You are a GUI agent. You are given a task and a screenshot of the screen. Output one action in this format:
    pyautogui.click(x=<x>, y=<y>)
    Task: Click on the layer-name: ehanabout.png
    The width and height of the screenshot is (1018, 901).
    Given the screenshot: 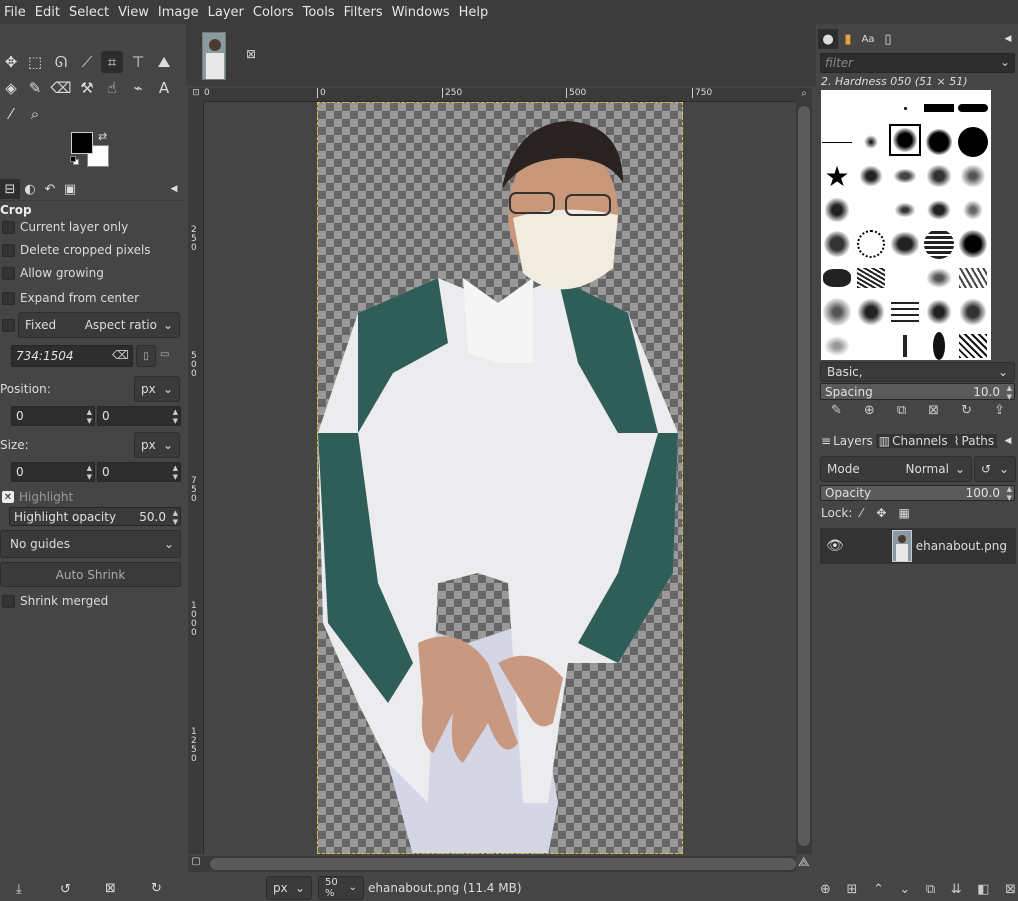 What is the action you would take?
    pyautogui.click(x=961, y=546)
    